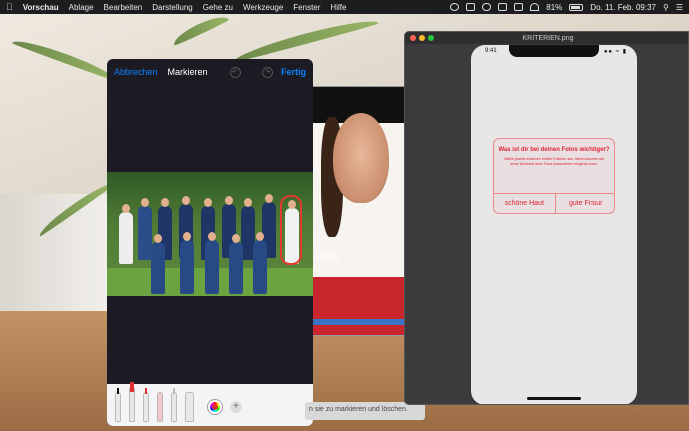 The image size is (689, 431). What do you see at coordinates (306, 7) in the screenshot?
I see `menu-fenster: Fenster` at bounding box center [306, 7].